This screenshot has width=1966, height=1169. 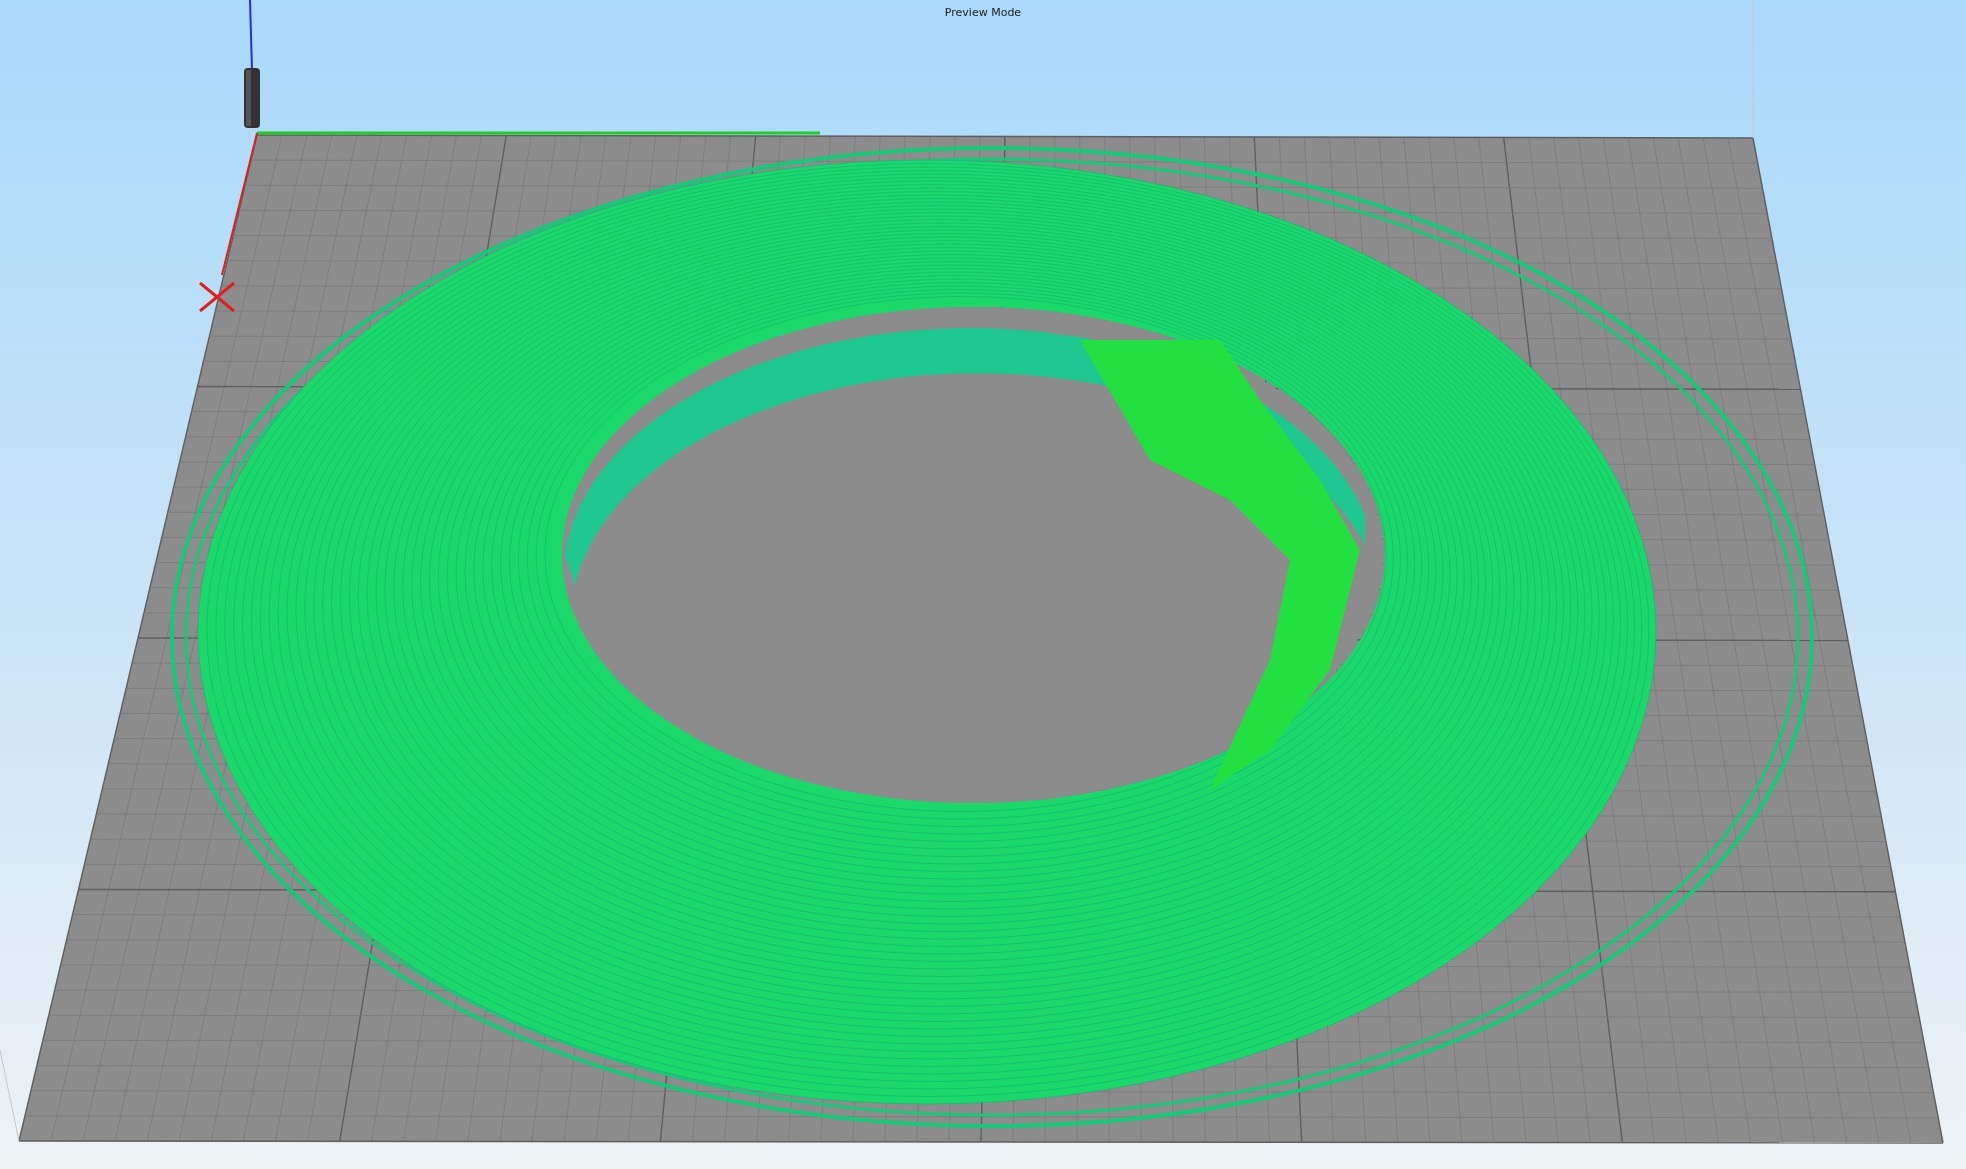 What do you see at coordinates (252, 98) in the screenshot?
I see `nozzle-icon` at bounding box center [252, 98].